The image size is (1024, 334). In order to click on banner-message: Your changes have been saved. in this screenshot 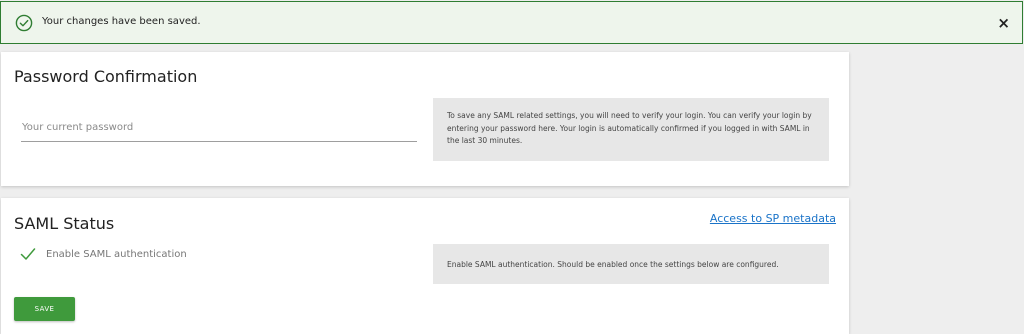, I will do `click(121, 21)`.